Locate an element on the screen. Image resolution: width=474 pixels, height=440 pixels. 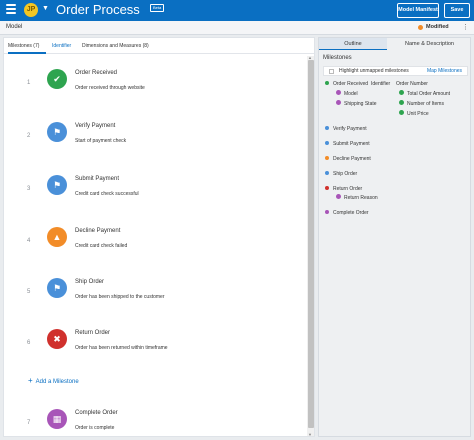
milestone-name: Return Order is located at coordinates (93, 333).